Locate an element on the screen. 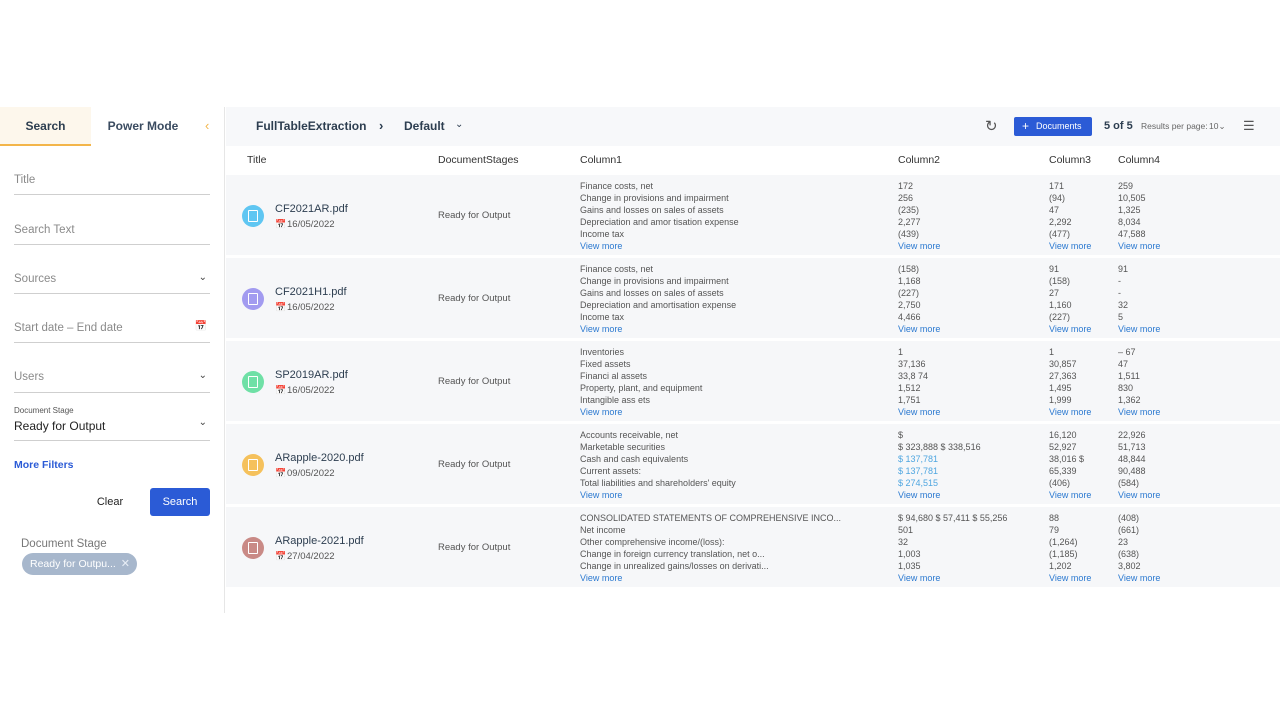  tab-power-mode: Power Mode is located at coordinates (143, 126).